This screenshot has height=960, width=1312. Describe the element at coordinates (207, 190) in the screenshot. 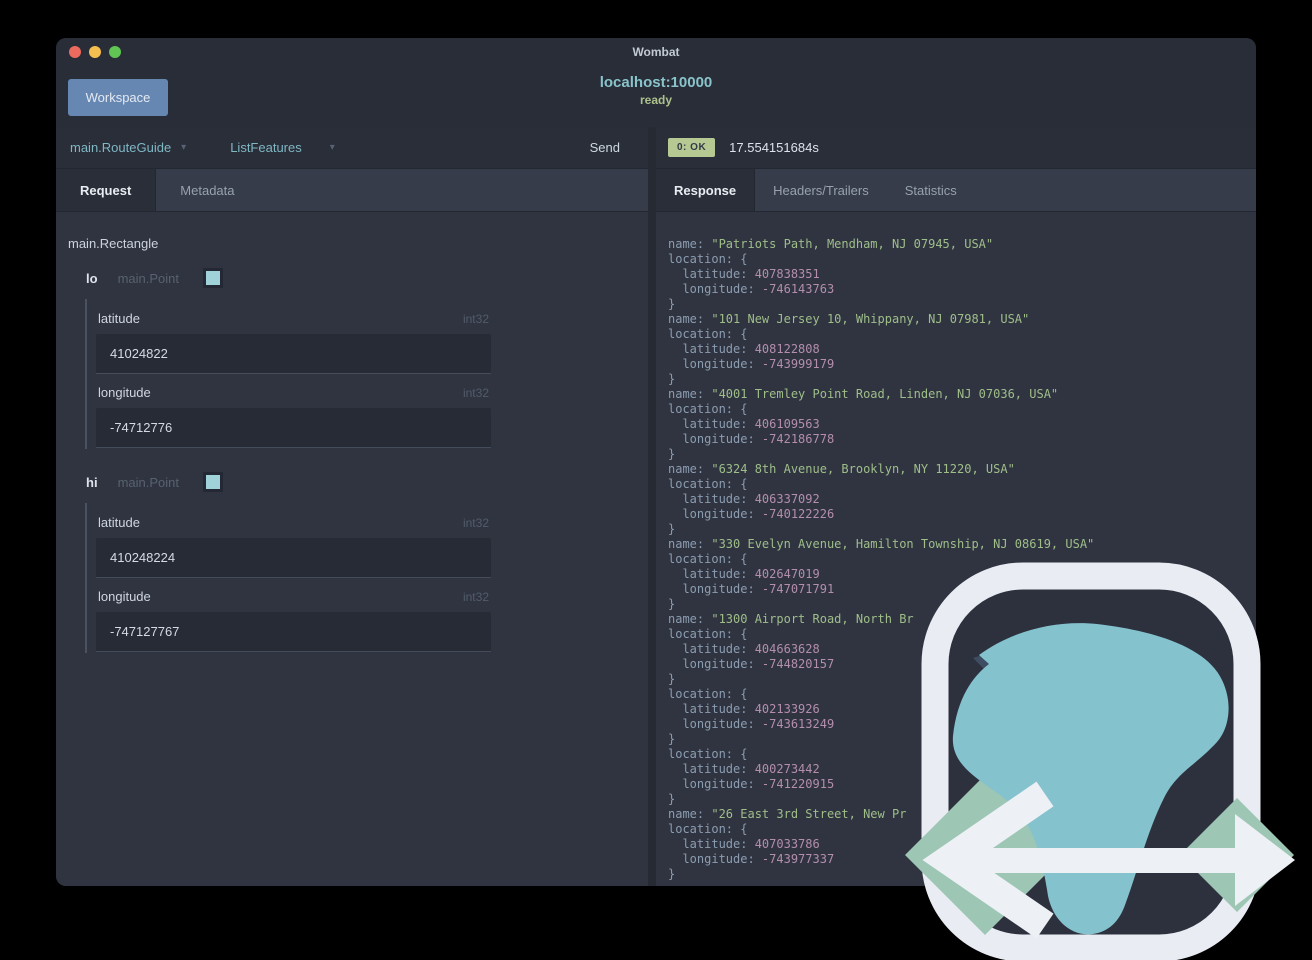

I see `tab-metadata: Metadata` at that location.